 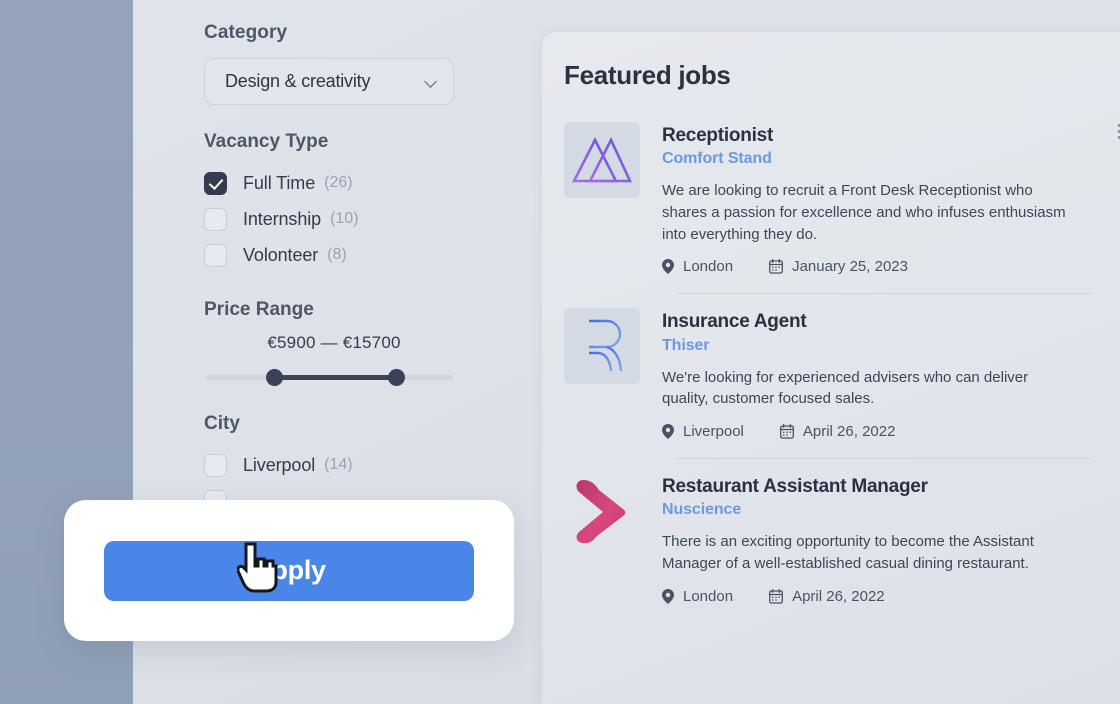 I want to click on checkbox-label-liverpool: Liverpool, so click(x=279, y=464).